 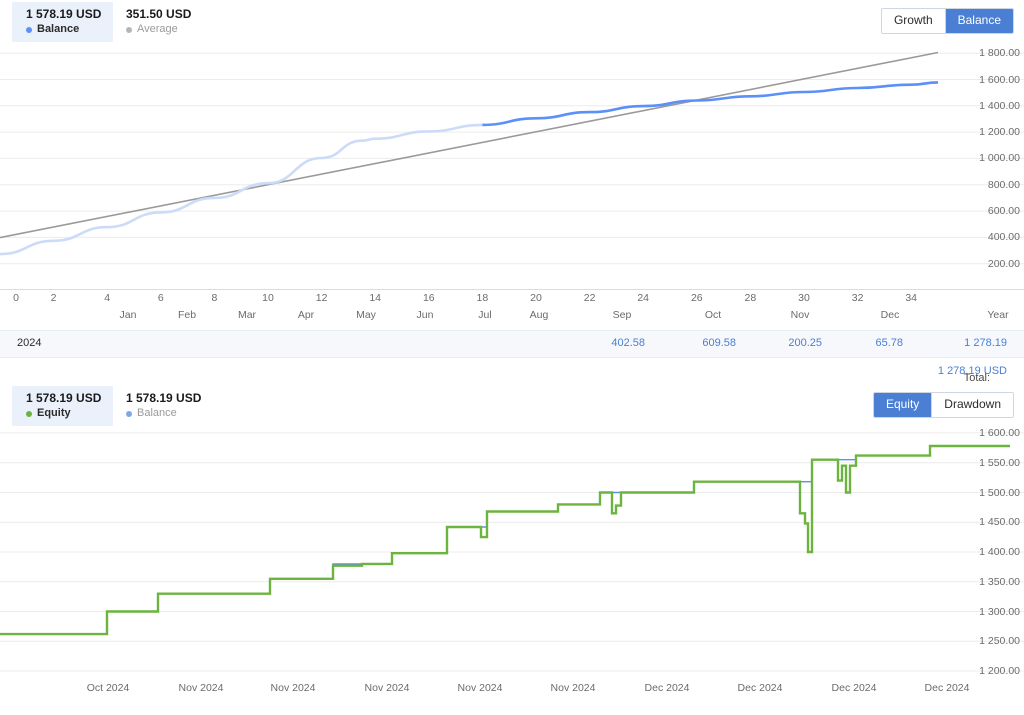 What do you see at coordinates (622, 315) in the screenshot?
I see `x-tick-month: Sep` at bounding box center [622, 315].